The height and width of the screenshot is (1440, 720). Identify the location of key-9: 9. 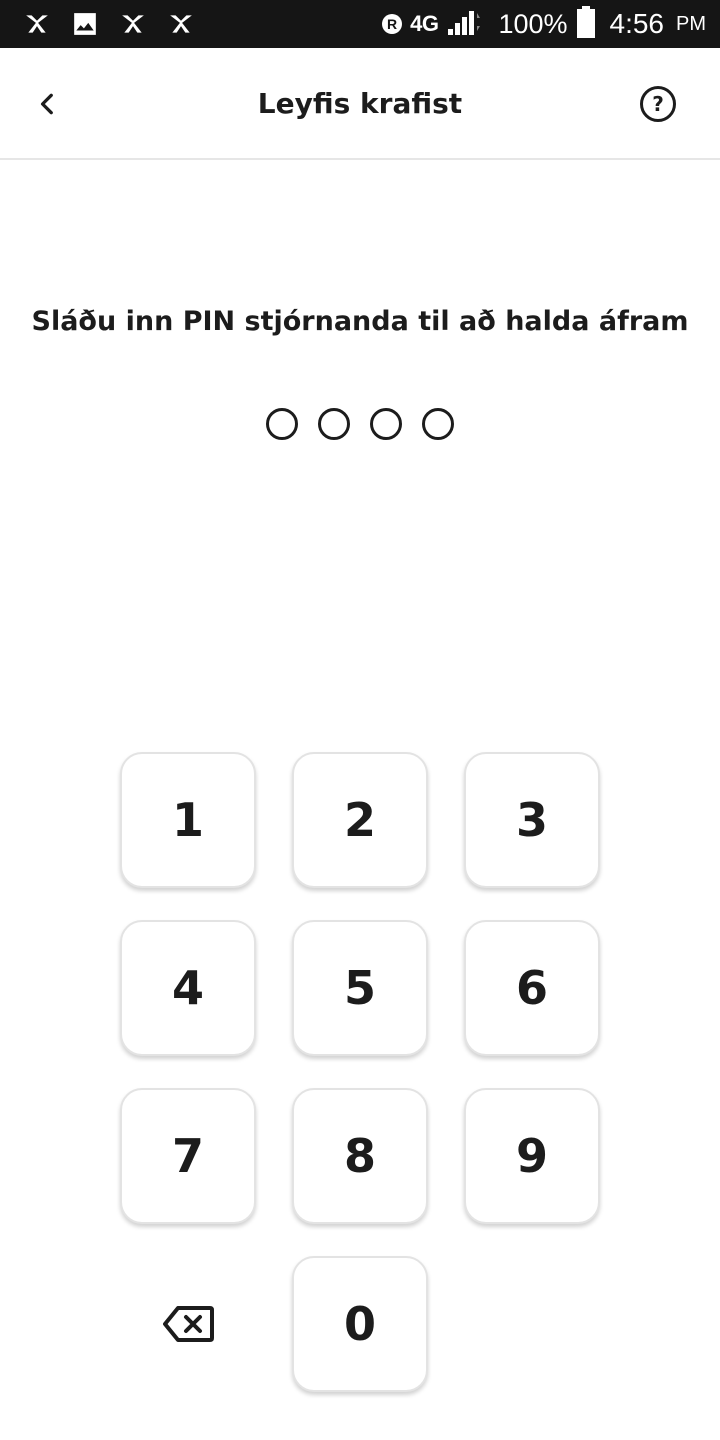
(532, 1156).